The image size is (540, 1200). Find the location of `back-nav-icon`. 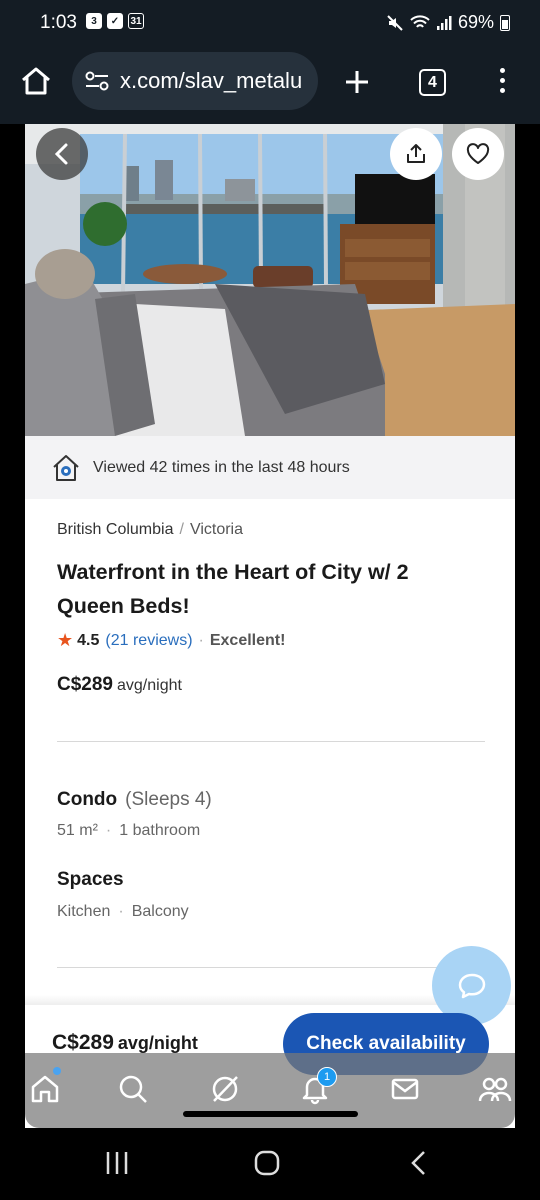

back-nav-icon is located at coordinates (419, 1163).